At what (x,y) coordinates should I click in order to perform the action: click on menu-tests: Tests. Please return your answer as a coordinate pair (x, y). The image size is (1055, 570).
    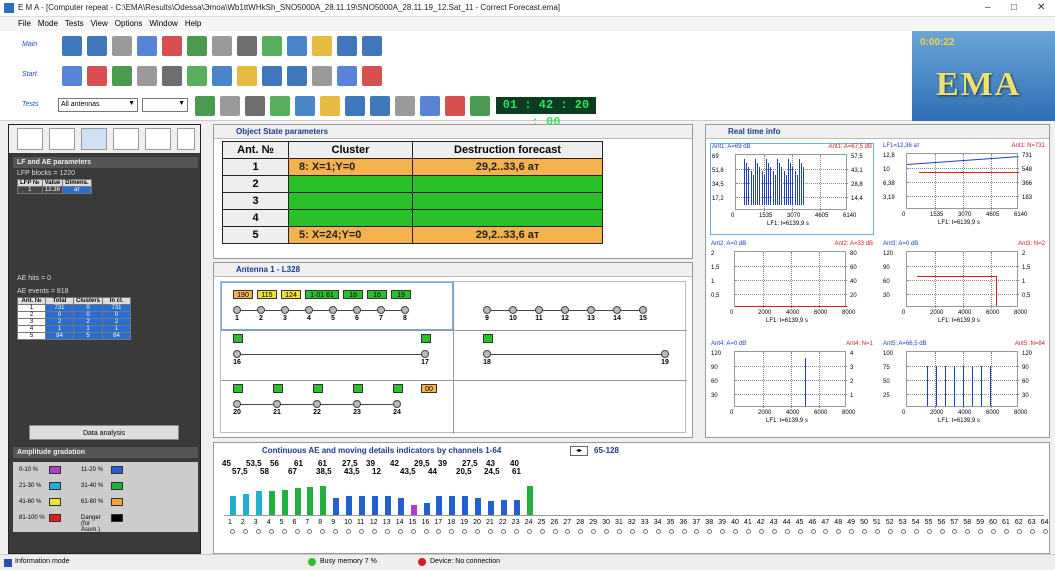
    Looking at the image, I should click on (74, 23).